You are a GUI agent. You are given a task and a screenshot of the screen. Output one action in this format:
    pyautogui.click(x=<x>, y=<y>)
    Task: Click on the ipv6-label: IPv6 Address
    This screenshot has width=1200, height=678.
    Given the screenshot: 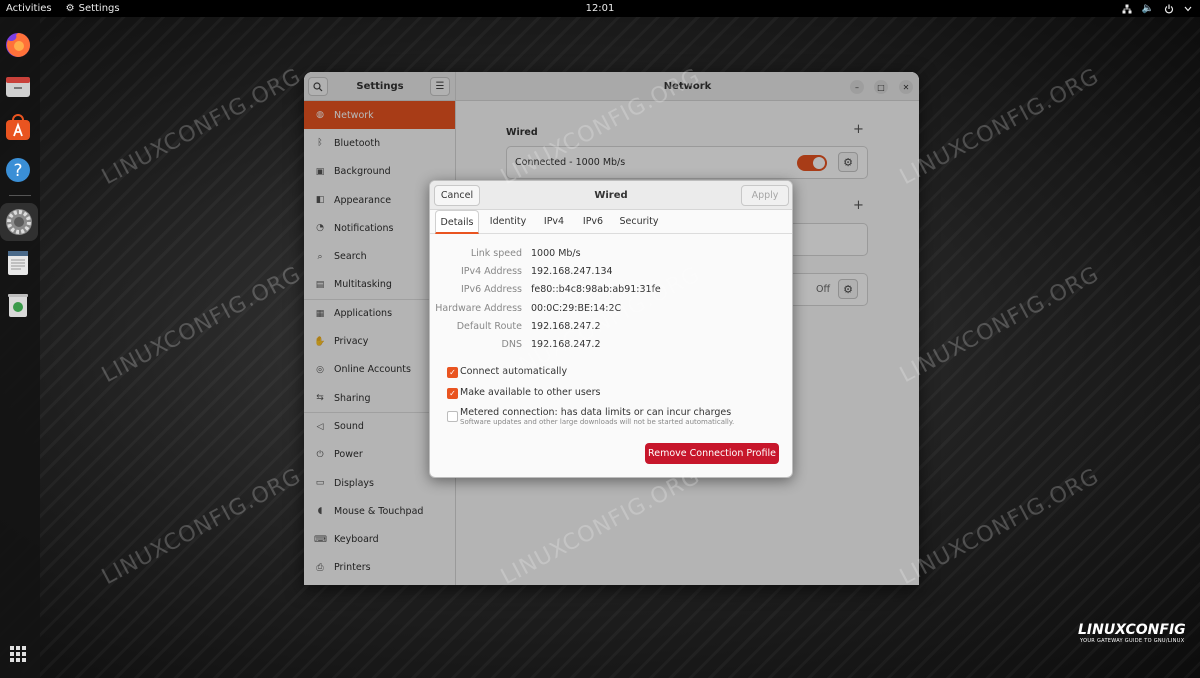 What is the action you would take?
    pyautogui.click(x=491, y=289)
    